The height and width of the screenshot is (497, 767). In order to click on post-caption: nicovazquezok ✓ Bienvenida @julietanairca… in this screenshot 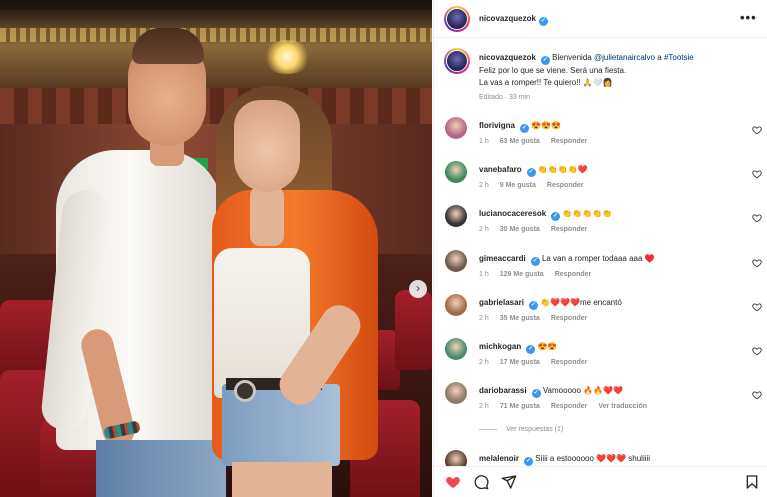, I will do `click(614, 70)`.